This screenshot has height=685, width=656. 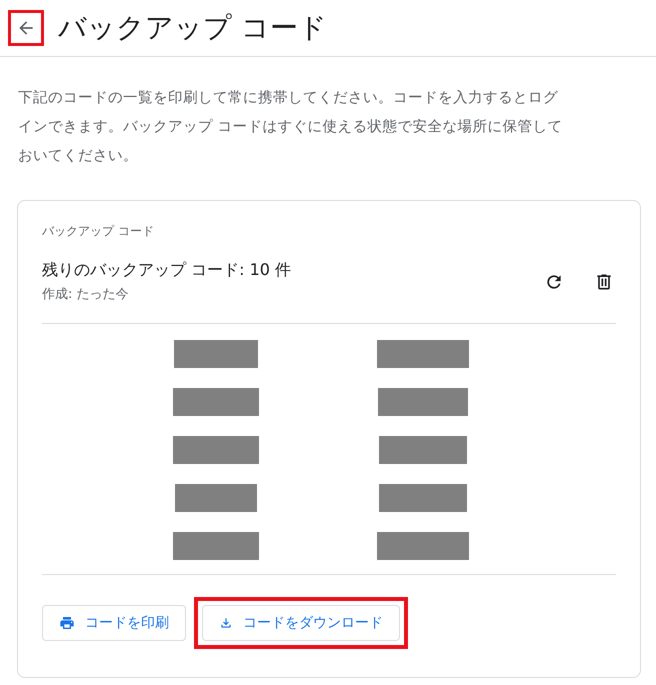 What do you see at coordinates (291, 127) in the screenshot?
I see `description-text: 下記のコードの一覧を印刷して常に携帯してください。コードを入力するとログインできます。バックアップ コードはすぐに使える状態で安全な場所に保管しておいてください。` at bounding box center [291, 127].